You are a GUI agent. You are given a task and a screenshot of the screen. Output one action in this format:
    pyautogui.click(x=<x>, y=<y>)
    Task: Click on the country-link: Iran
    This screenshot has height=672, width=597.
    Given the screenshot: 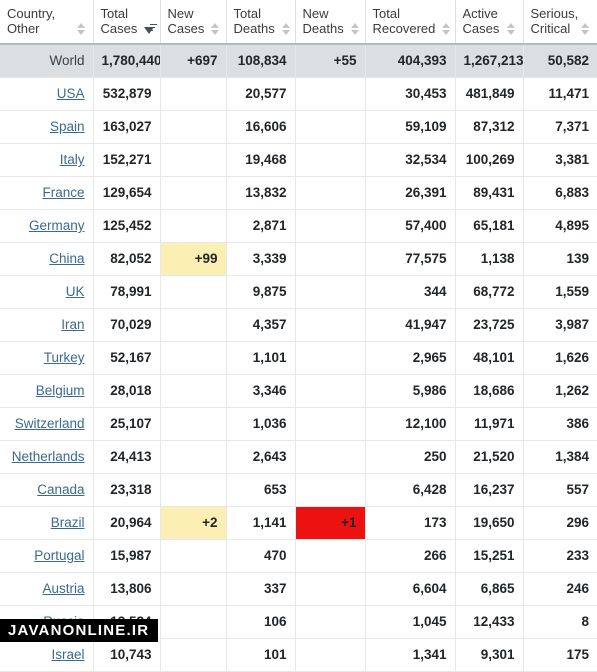 What is the action you would take?
    pyautogui.click(x=72, y=324)
    